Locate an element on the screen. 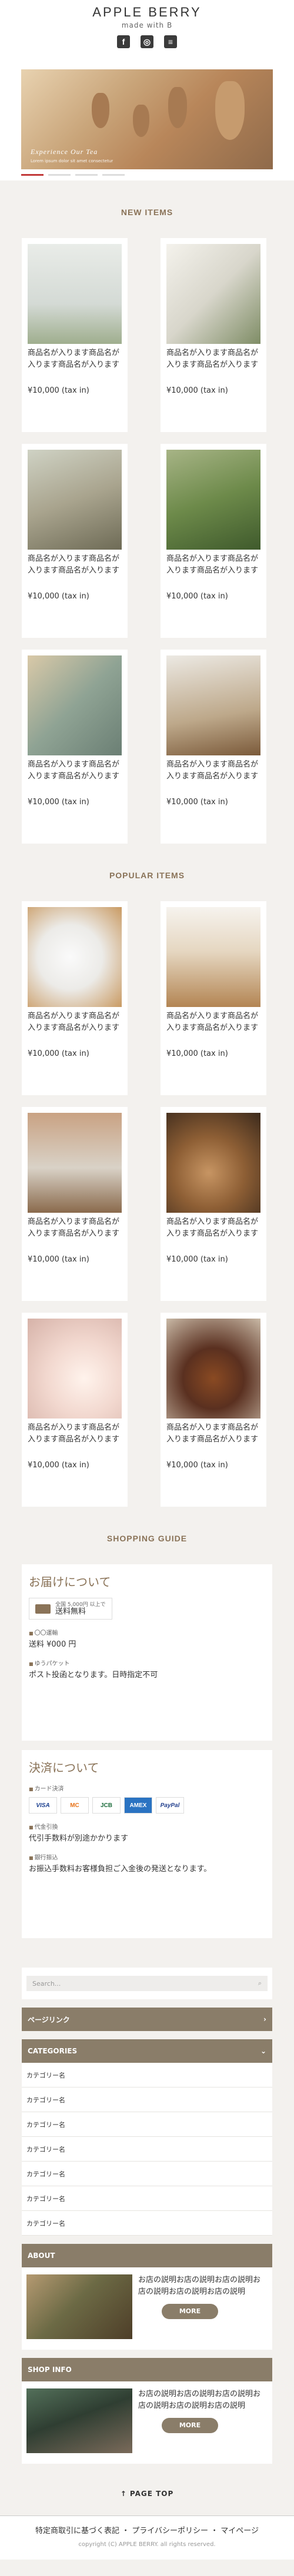  about-text: お店の説明お店の説明お店の説明お店の説明お店の説明お店の説明 is located at coordinates (199, 2286).